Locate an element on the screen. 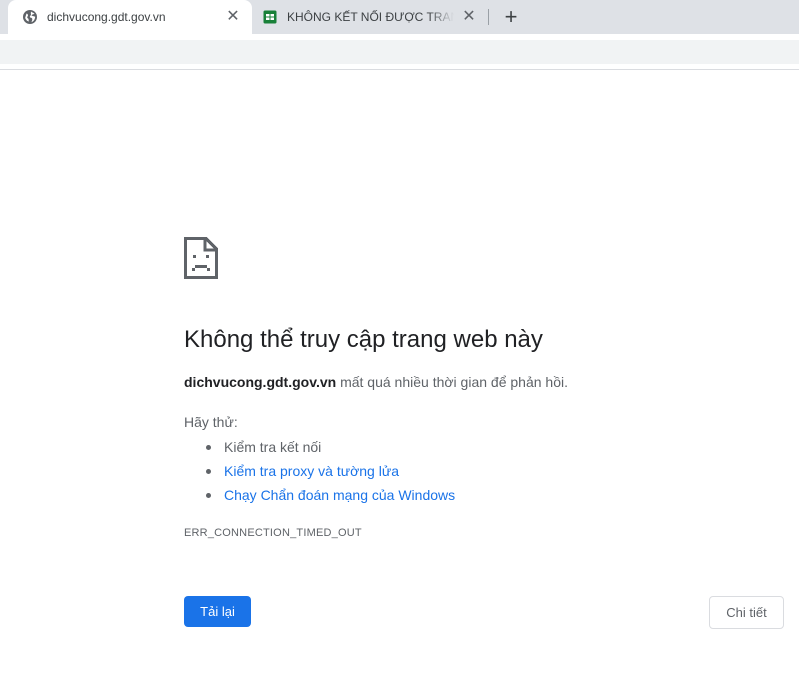 The image size is (799, 686). tab-separator is located at coordinates (488, 17).